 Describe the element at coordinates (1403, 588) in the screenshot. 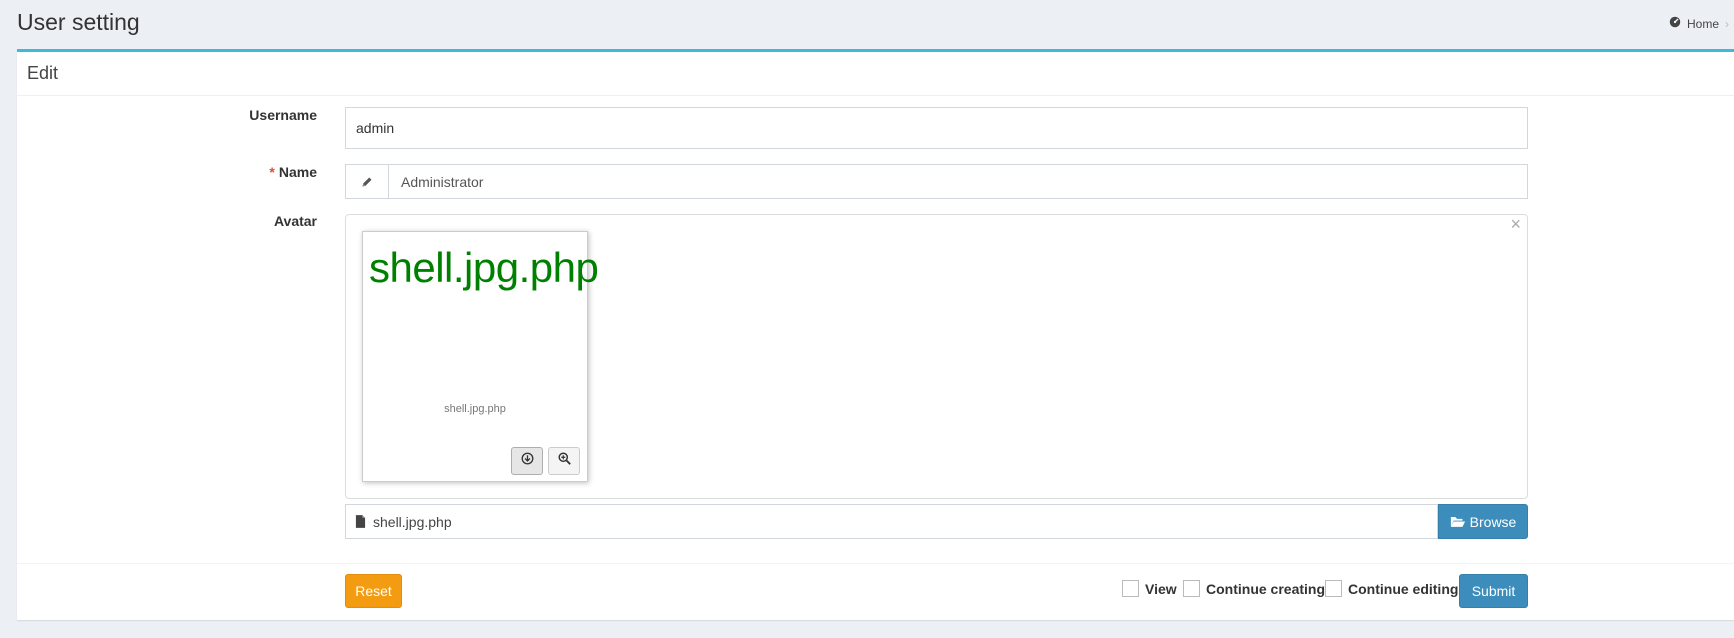

I see `continue-editing-label: Continue editing` at that location.